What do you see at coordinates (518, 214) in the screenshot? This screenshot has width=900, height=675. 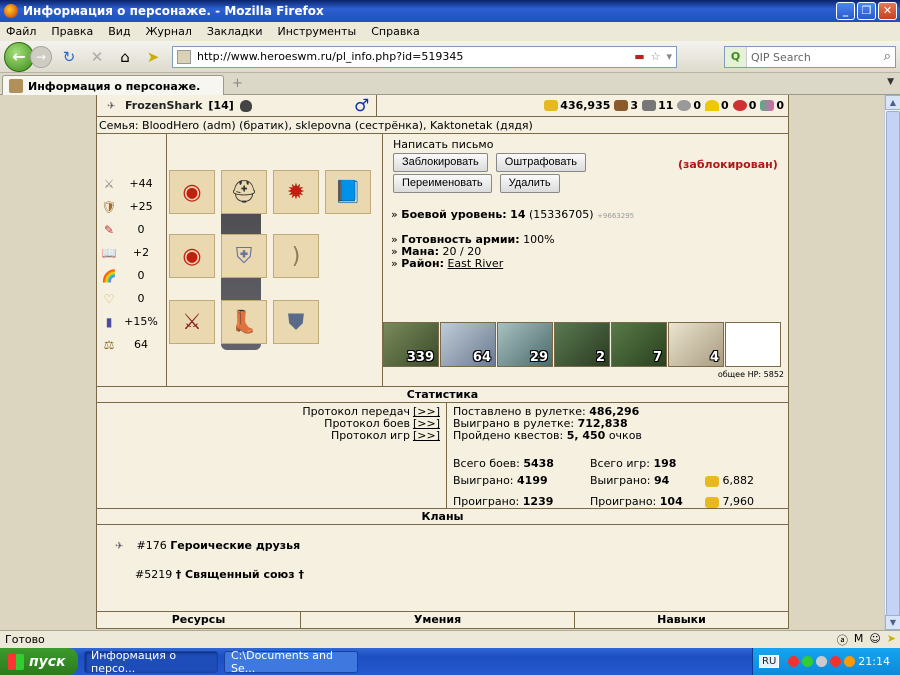 I see `combat-level-value: 14` at bounding box center [518, 214].